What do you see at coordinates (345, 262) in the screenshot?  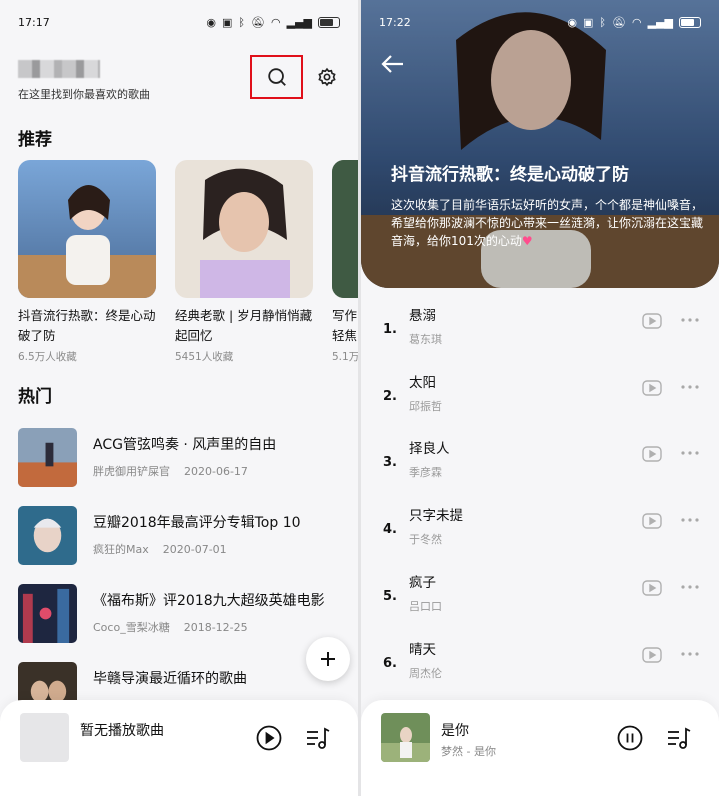 I see `recommend-card: 写作轻焦 5.1万` at bounding box center [345, 262].